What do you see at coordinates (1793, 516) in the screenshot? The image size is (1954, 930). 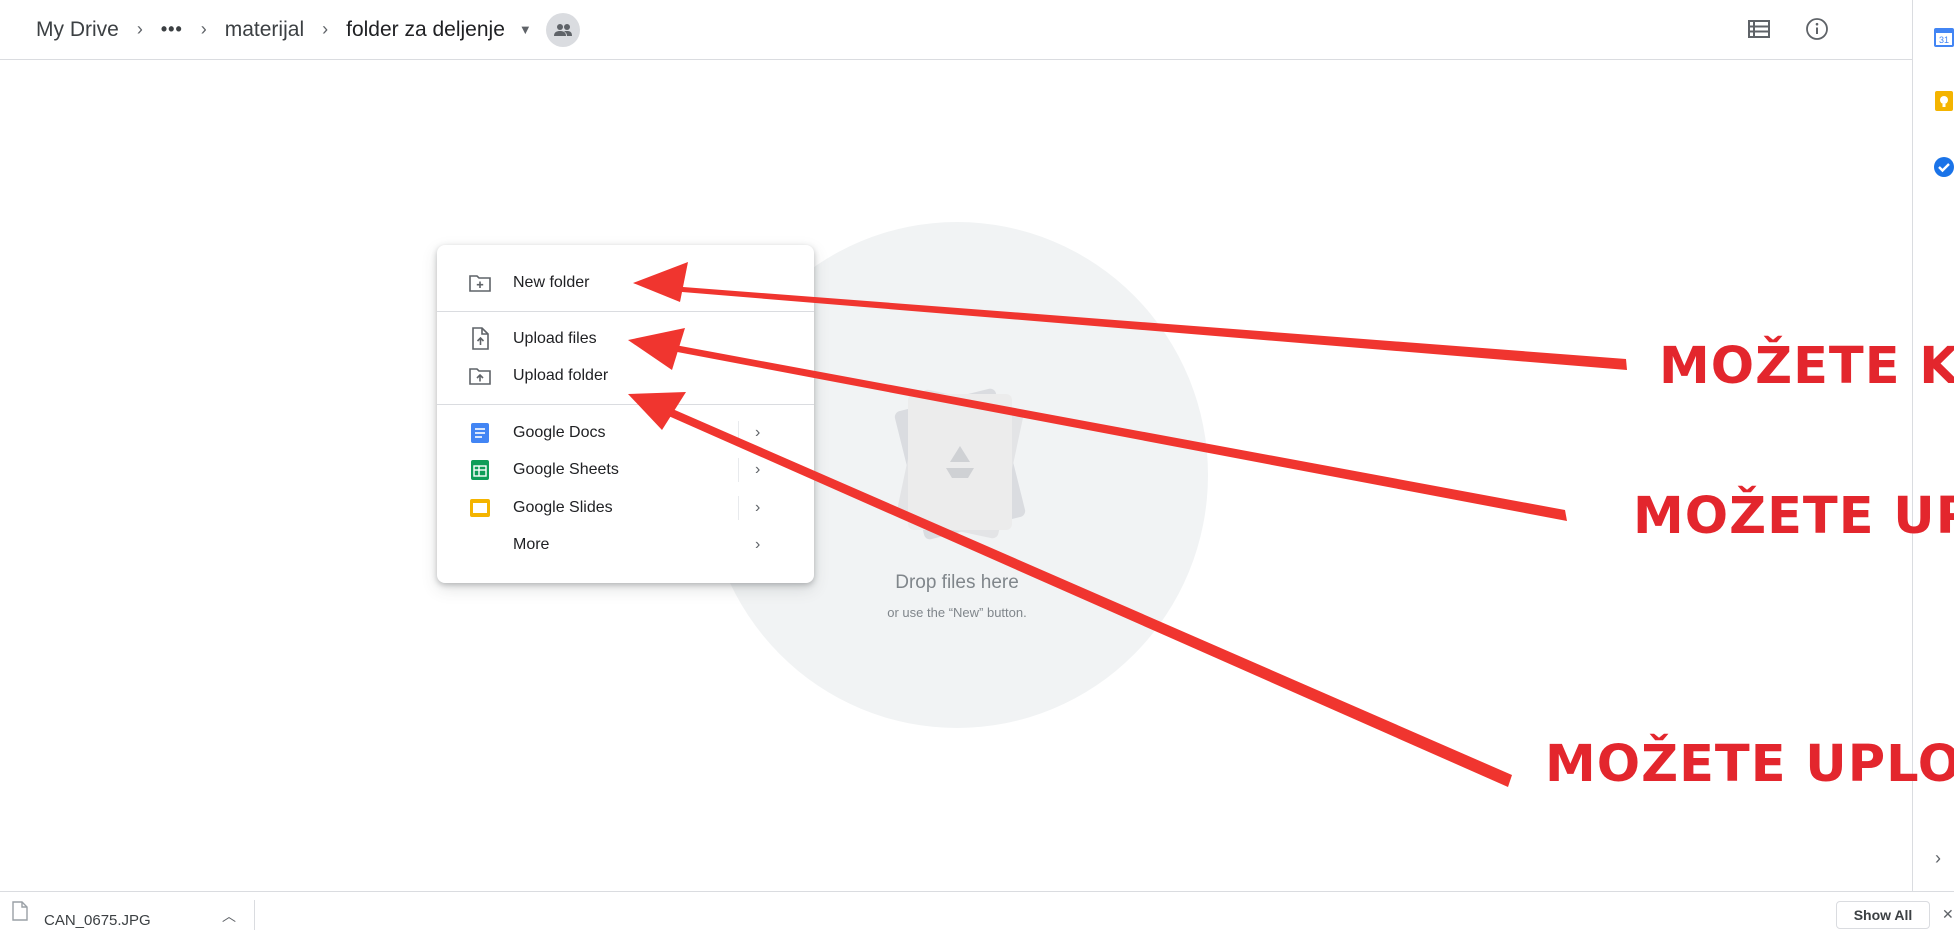 I see `annotation-text-2: MOŽETE UP` at bounding box center [1793, 516].